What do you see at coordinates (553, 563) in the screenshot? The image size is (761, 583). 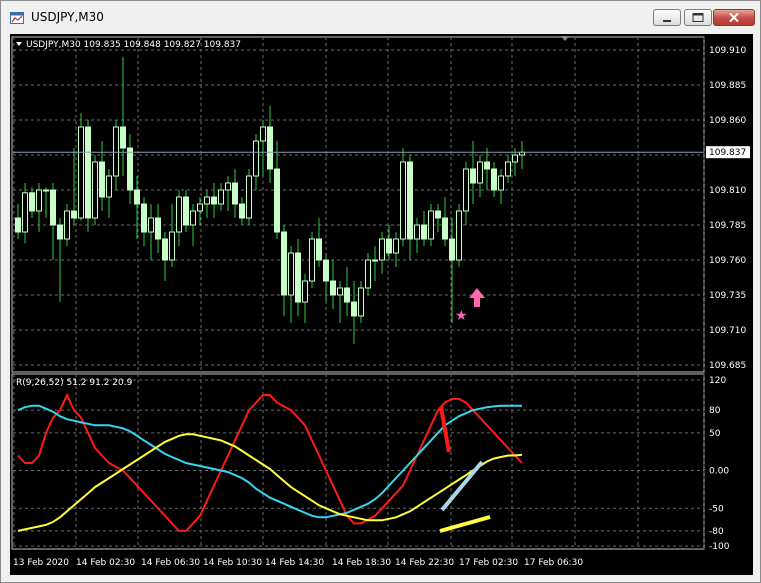 I see `time-axis-label: 17 Feb 06:30` at bounding box center [553, 563].